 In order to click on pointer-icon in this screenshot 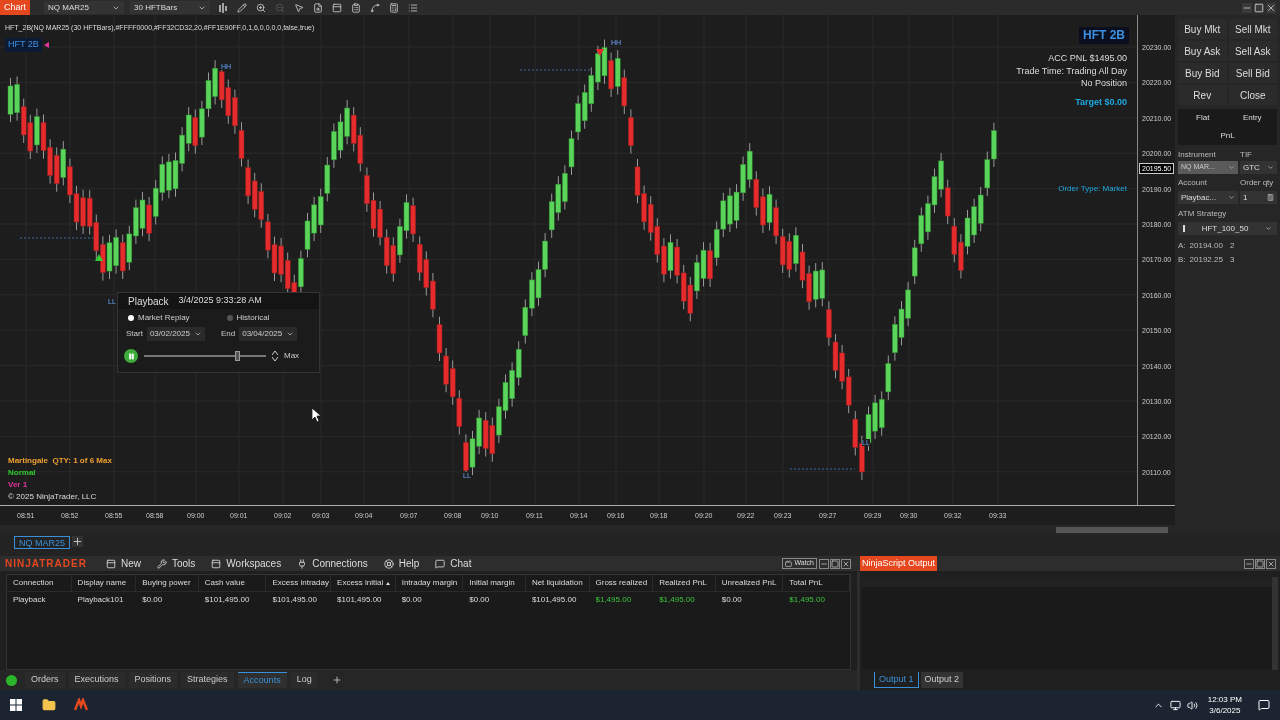, I will do `click(299, 7)`.